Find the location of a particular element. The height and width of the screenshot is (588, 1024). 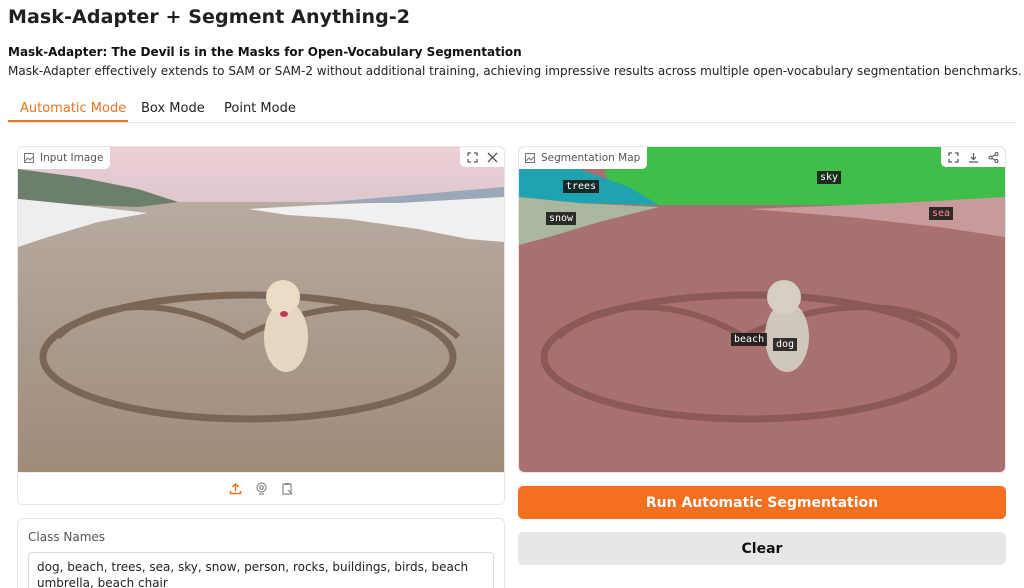

active-tab-indicator is located at coordinates (68, 121).